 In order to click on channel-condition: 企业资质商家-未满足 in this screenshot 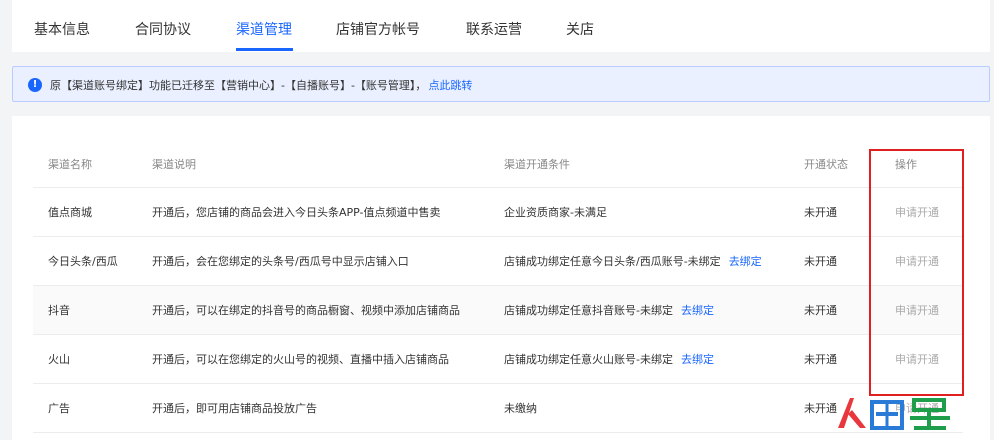, I will do `click(555, 212)`.